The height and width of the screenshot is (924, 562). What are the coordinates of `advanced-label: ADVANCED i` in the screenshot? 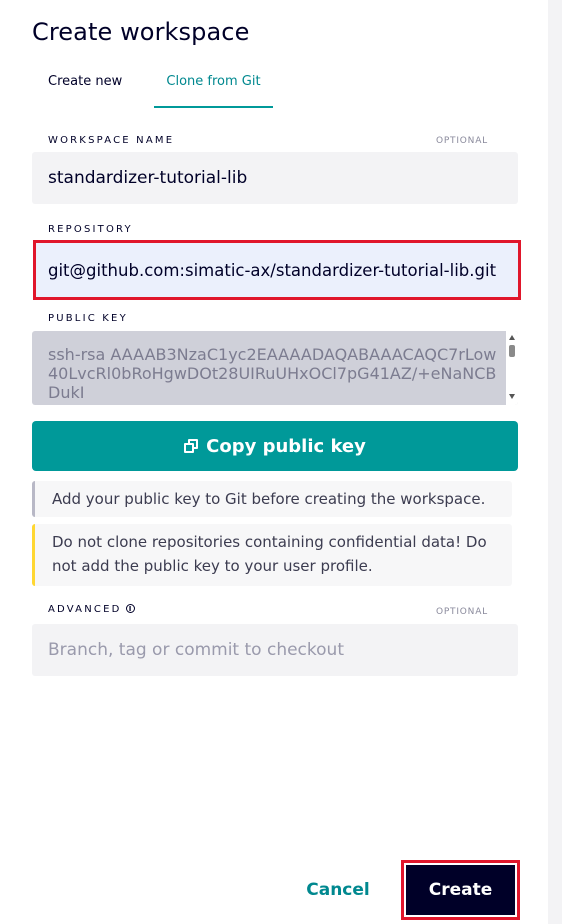 It's located at (91, 609).